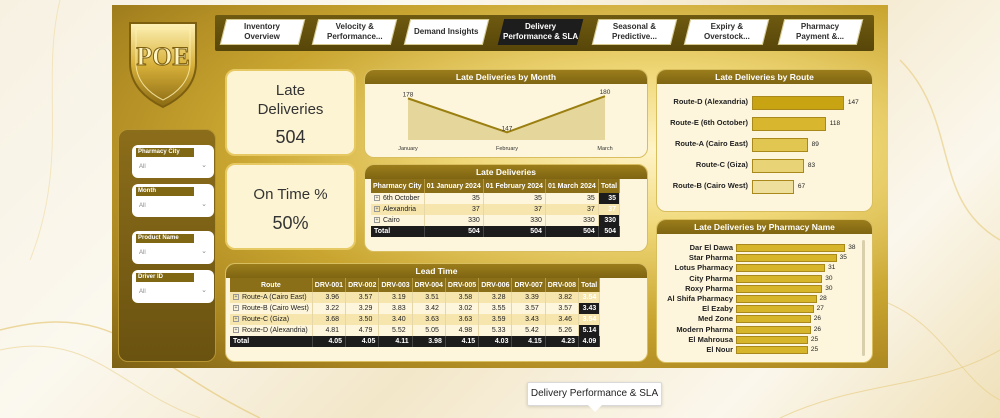 The height and width of the screenshot is (418, 1000). I want to click on nav-tab-0: Inventory Overview, so click(262, 32).